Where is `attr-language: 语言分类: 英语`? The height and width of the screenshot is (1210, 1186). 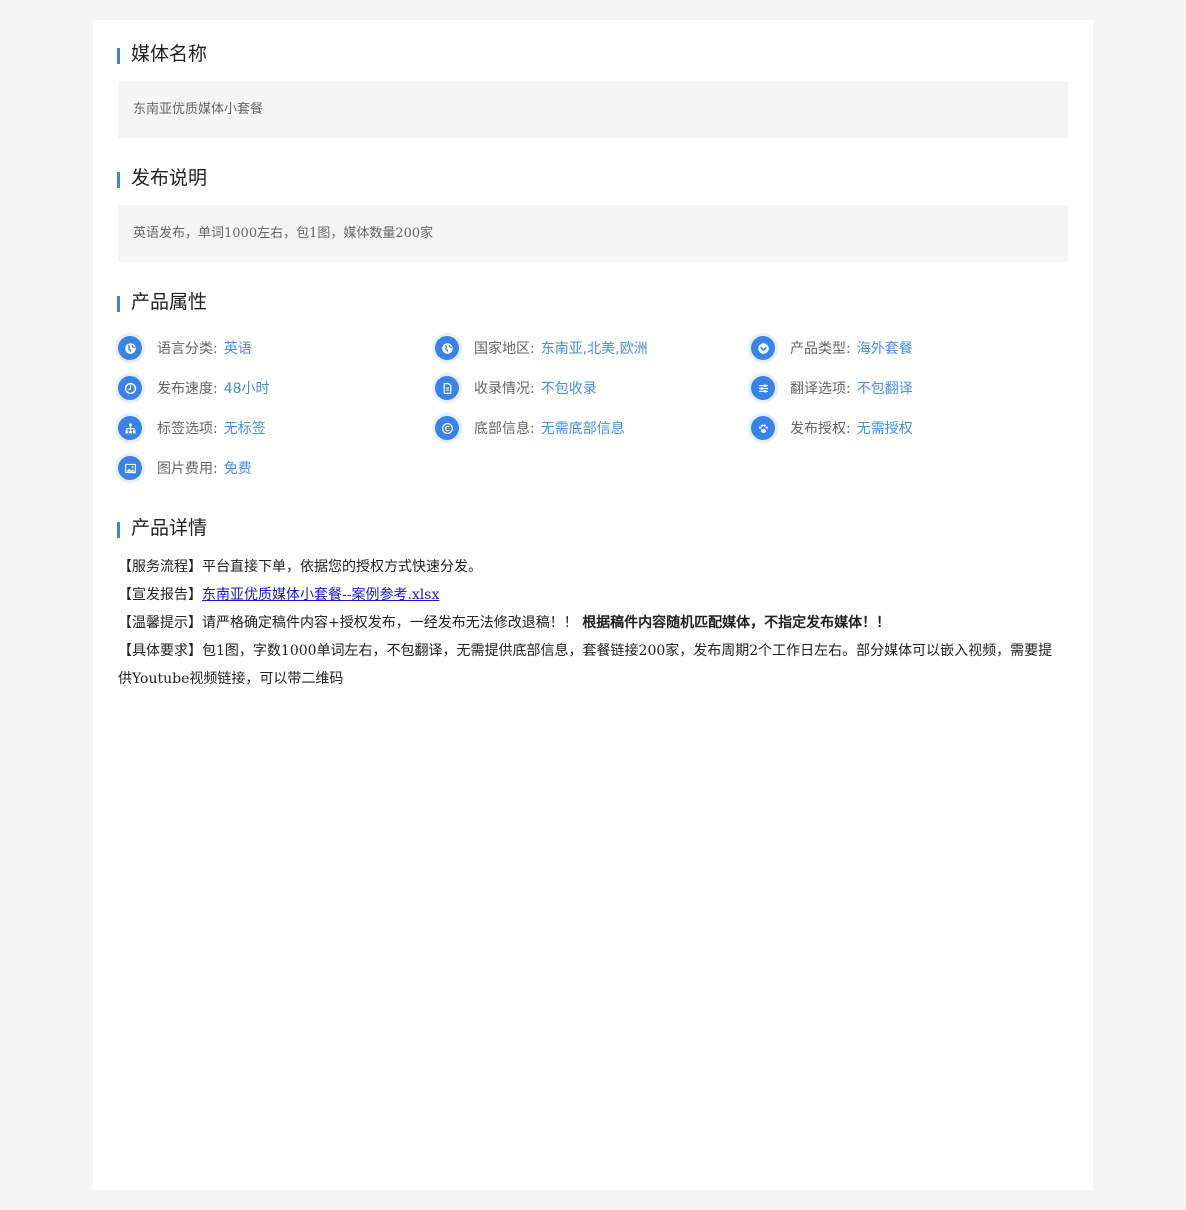
attr-language: 语言分类: 英语 is located at coordinates (185, 348).